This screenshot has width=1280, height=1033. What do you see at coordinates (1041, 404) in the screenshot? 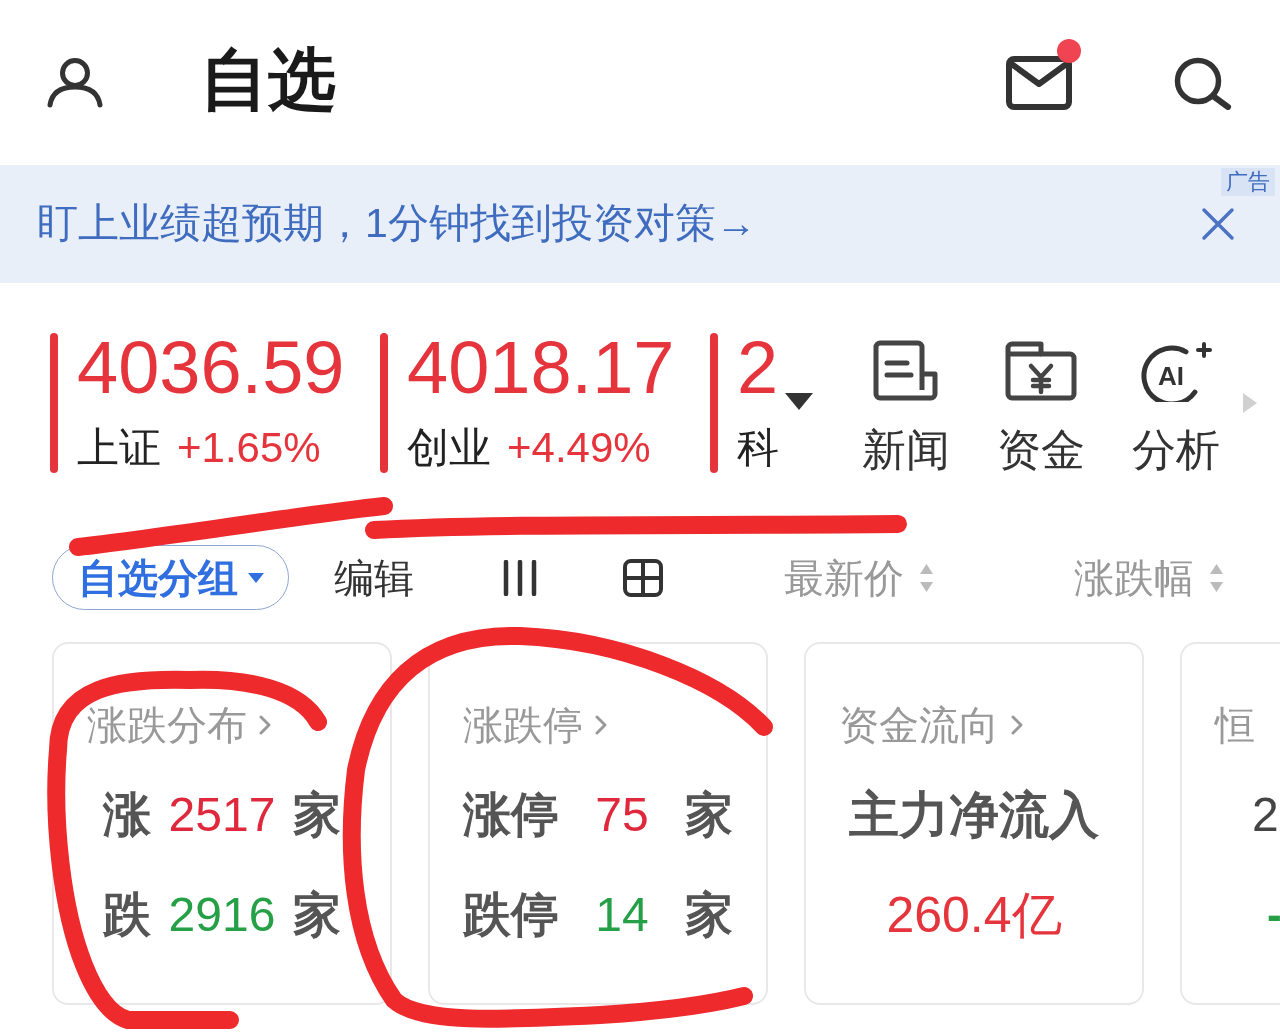
I see `shortcut-link: 资金` at bounding box center [1041, 404].